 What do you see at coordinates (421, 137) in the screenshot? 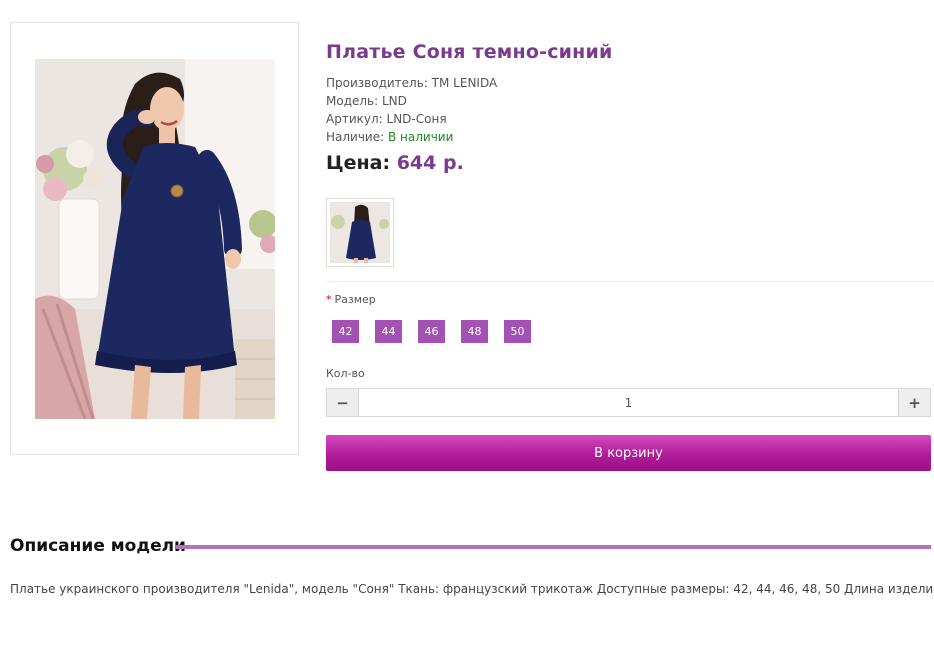
I see `availability-value: В наличии` at bounding box center [421, 137].